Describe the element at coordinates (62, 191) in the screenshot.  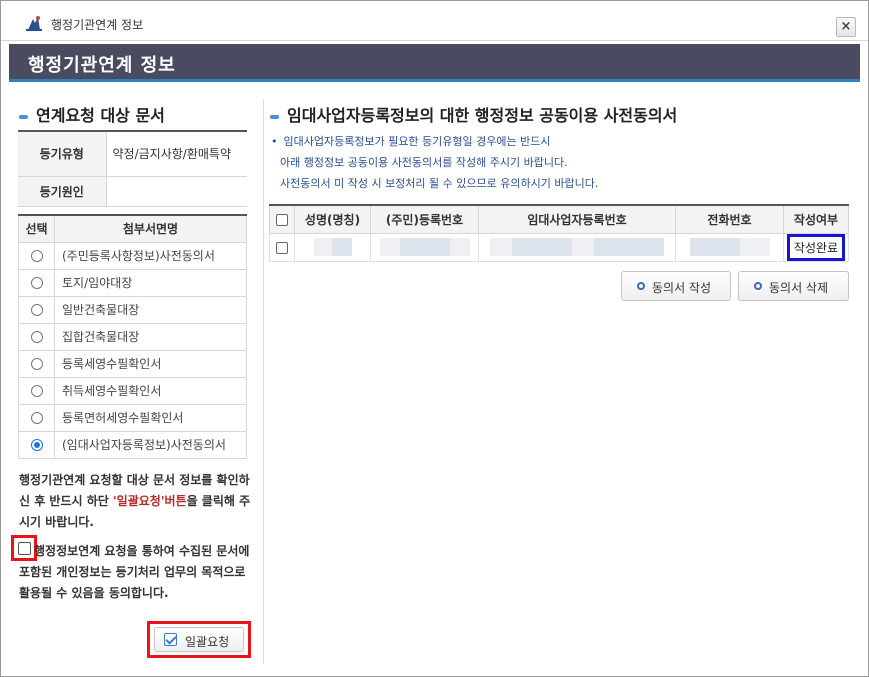
I see `info-label: 등기원인` at that location.